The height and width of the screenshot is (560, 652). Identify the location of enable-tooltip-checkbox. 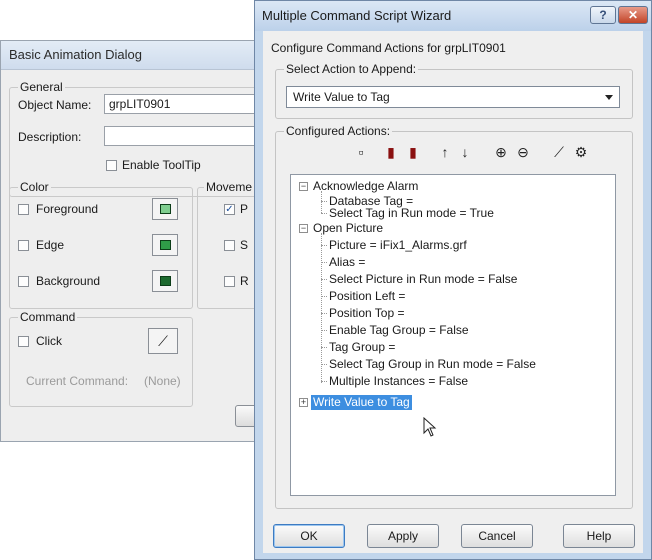
(111, 165).